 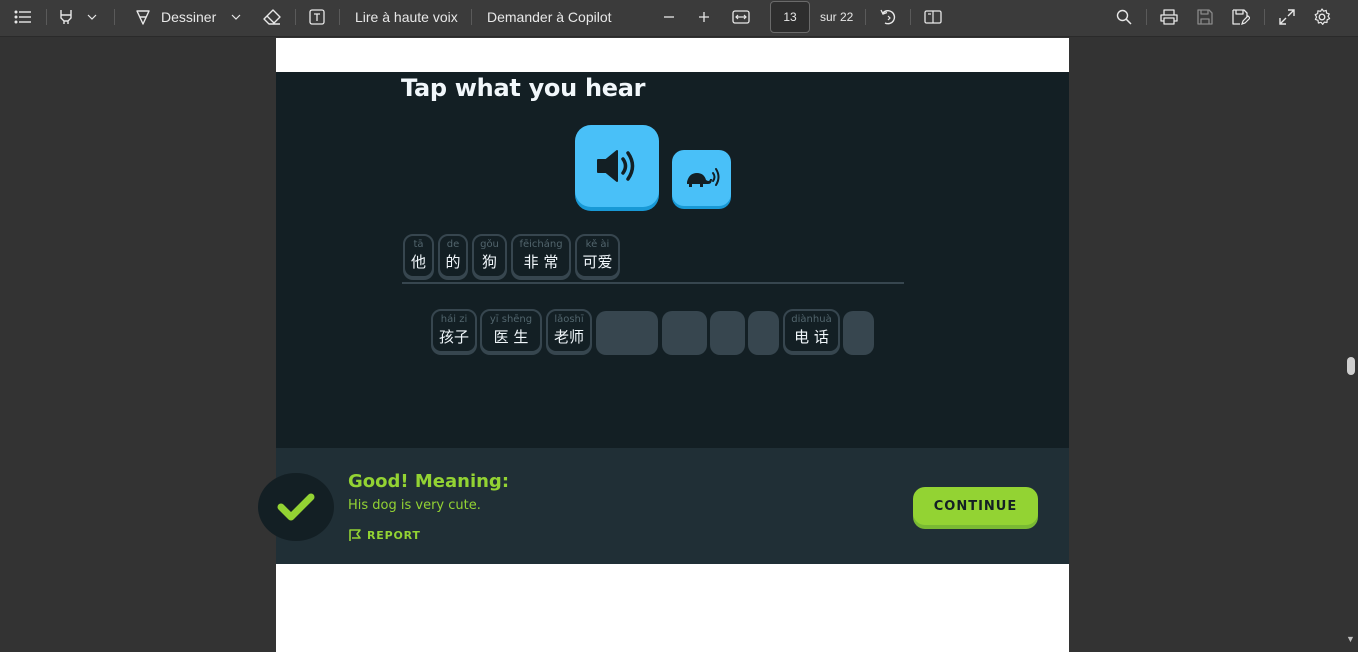 What do you see at coordinates (523, 88) in the screenshot?
I see `exercise-heading: Tap what you hear` at bounding box center [523, 88].